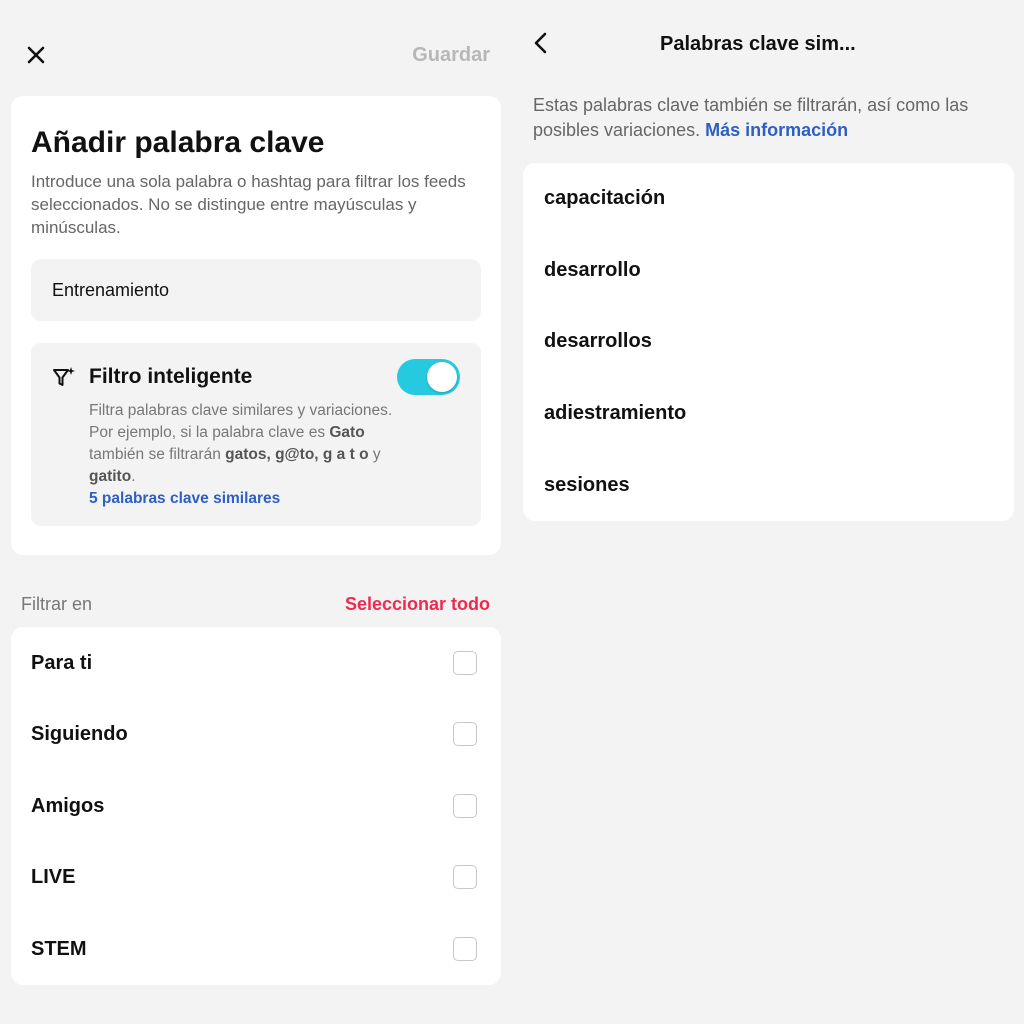 This screenshot has width=1024, height=1024. I want to click on feed-label: Para ti, so click(62, 663).